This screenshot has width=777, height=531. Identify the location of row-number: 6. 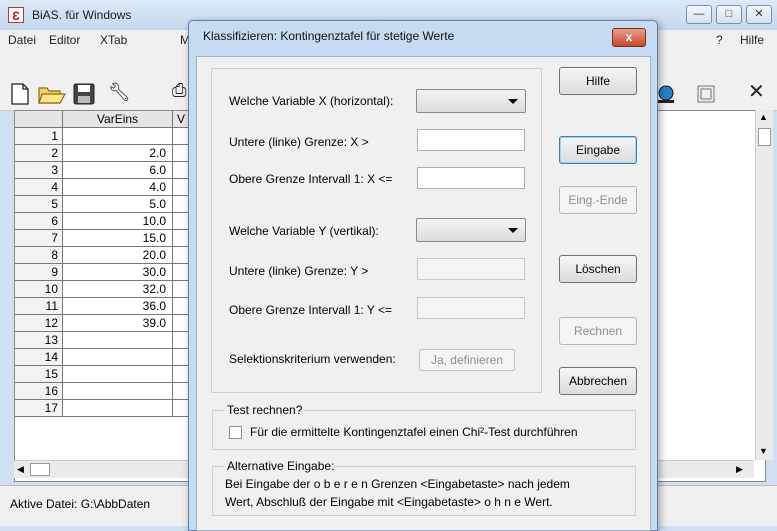
(39, 221).